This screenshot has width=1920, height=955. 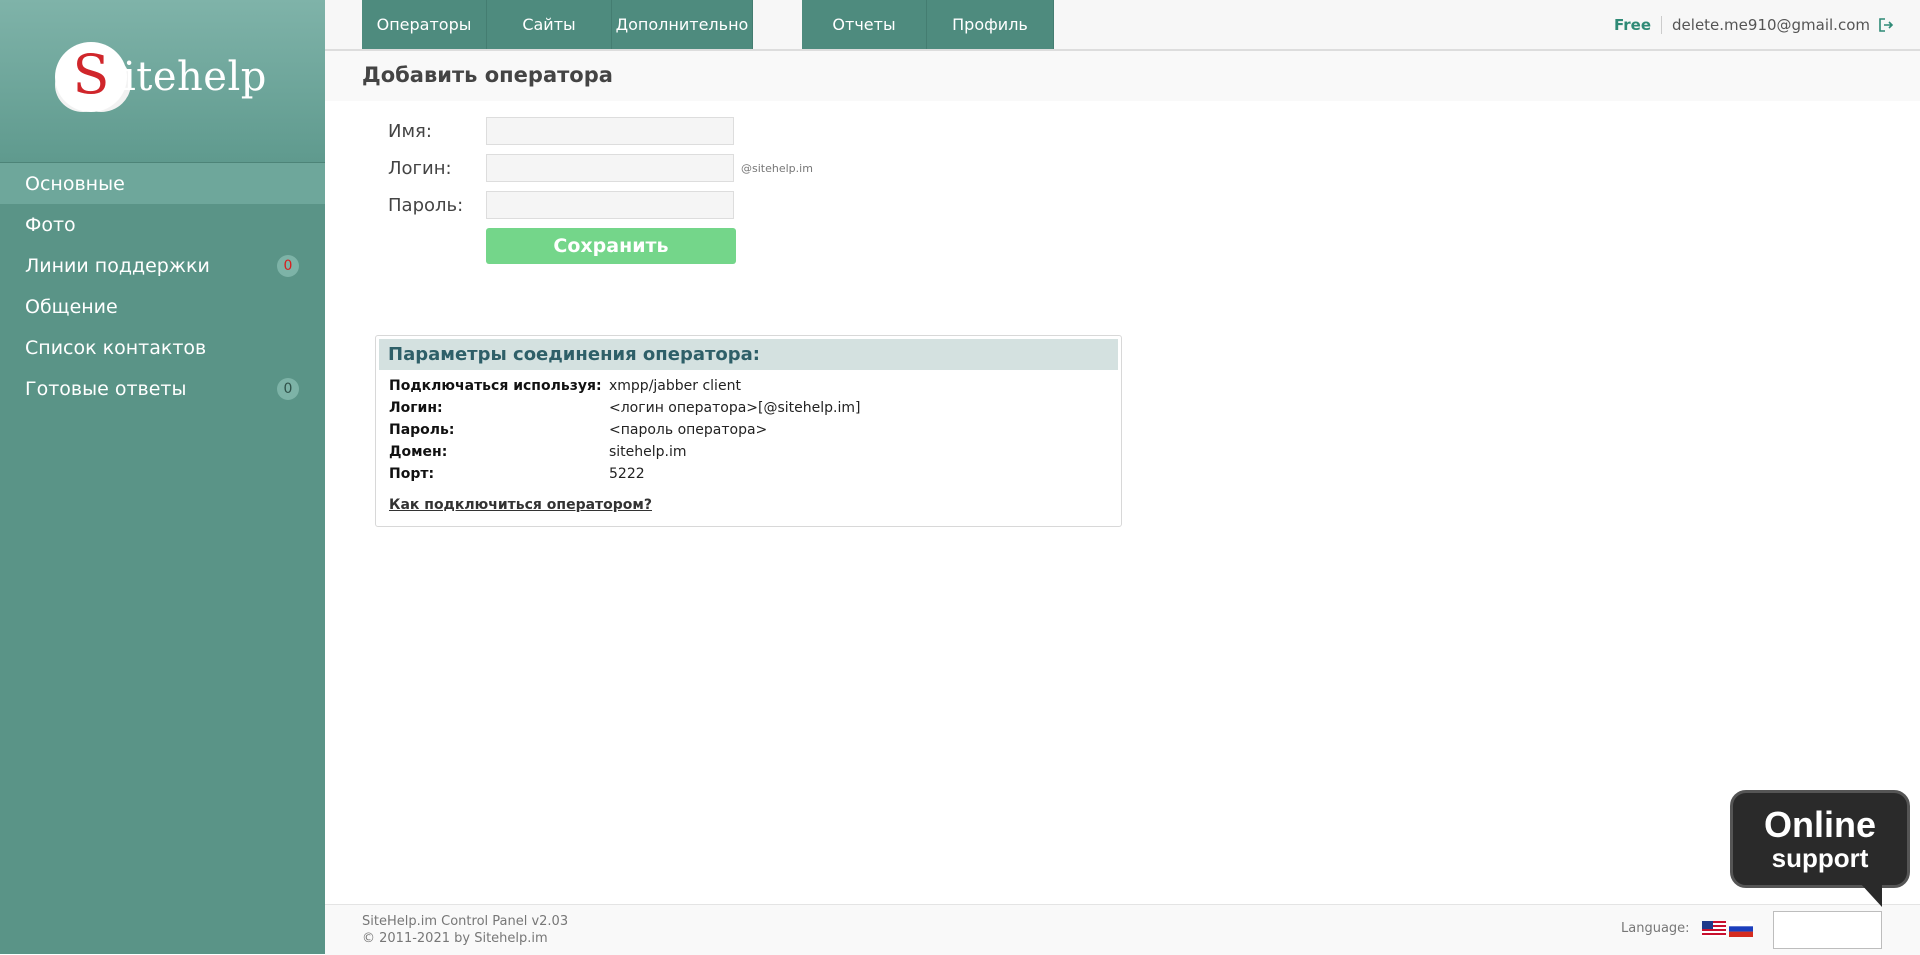 I want to click on params-row: Домен: sitehelp.im, so click(x=538, y=452).